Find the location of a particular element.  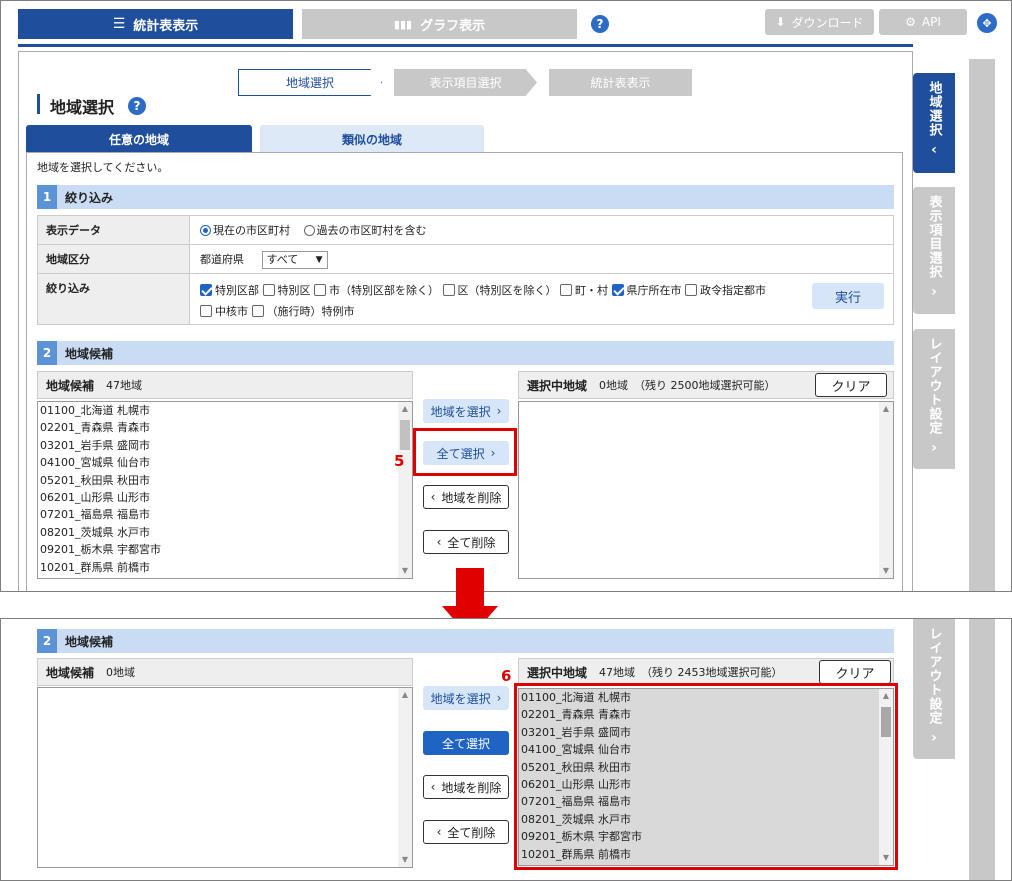

check-special-city is located at coordinates (257, 311).